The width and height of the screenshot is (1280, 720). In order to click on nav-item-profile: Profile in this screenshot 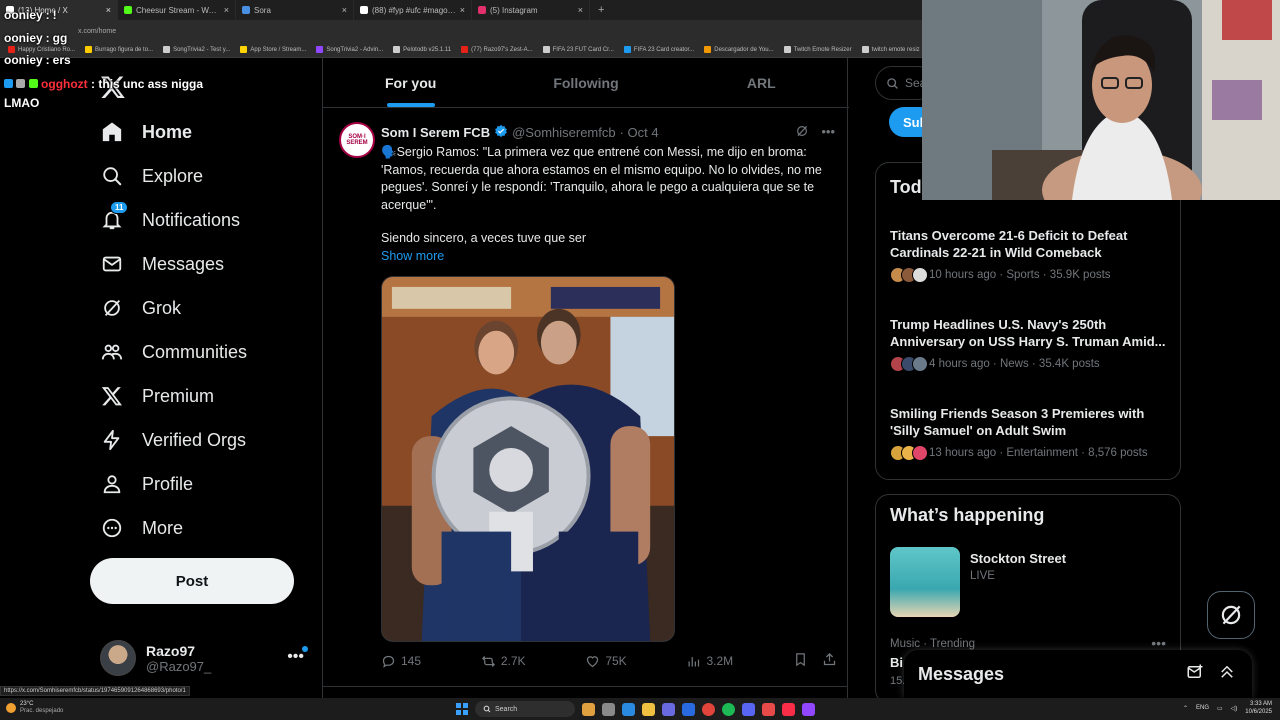, I will do `click(200, 484)`.